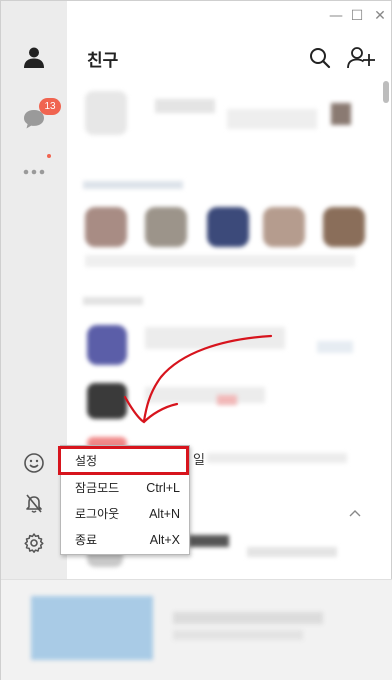 This screenshot has width=392, height=680. I want to click on menu-item-label: 잠금모드, so click(97, 488).